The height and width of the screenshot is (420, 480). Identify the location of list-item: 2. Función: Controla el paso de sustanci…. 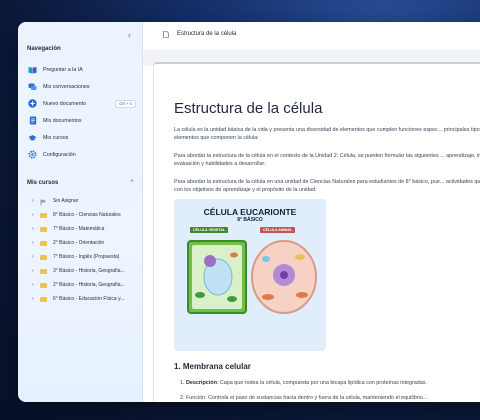
(304, 398).